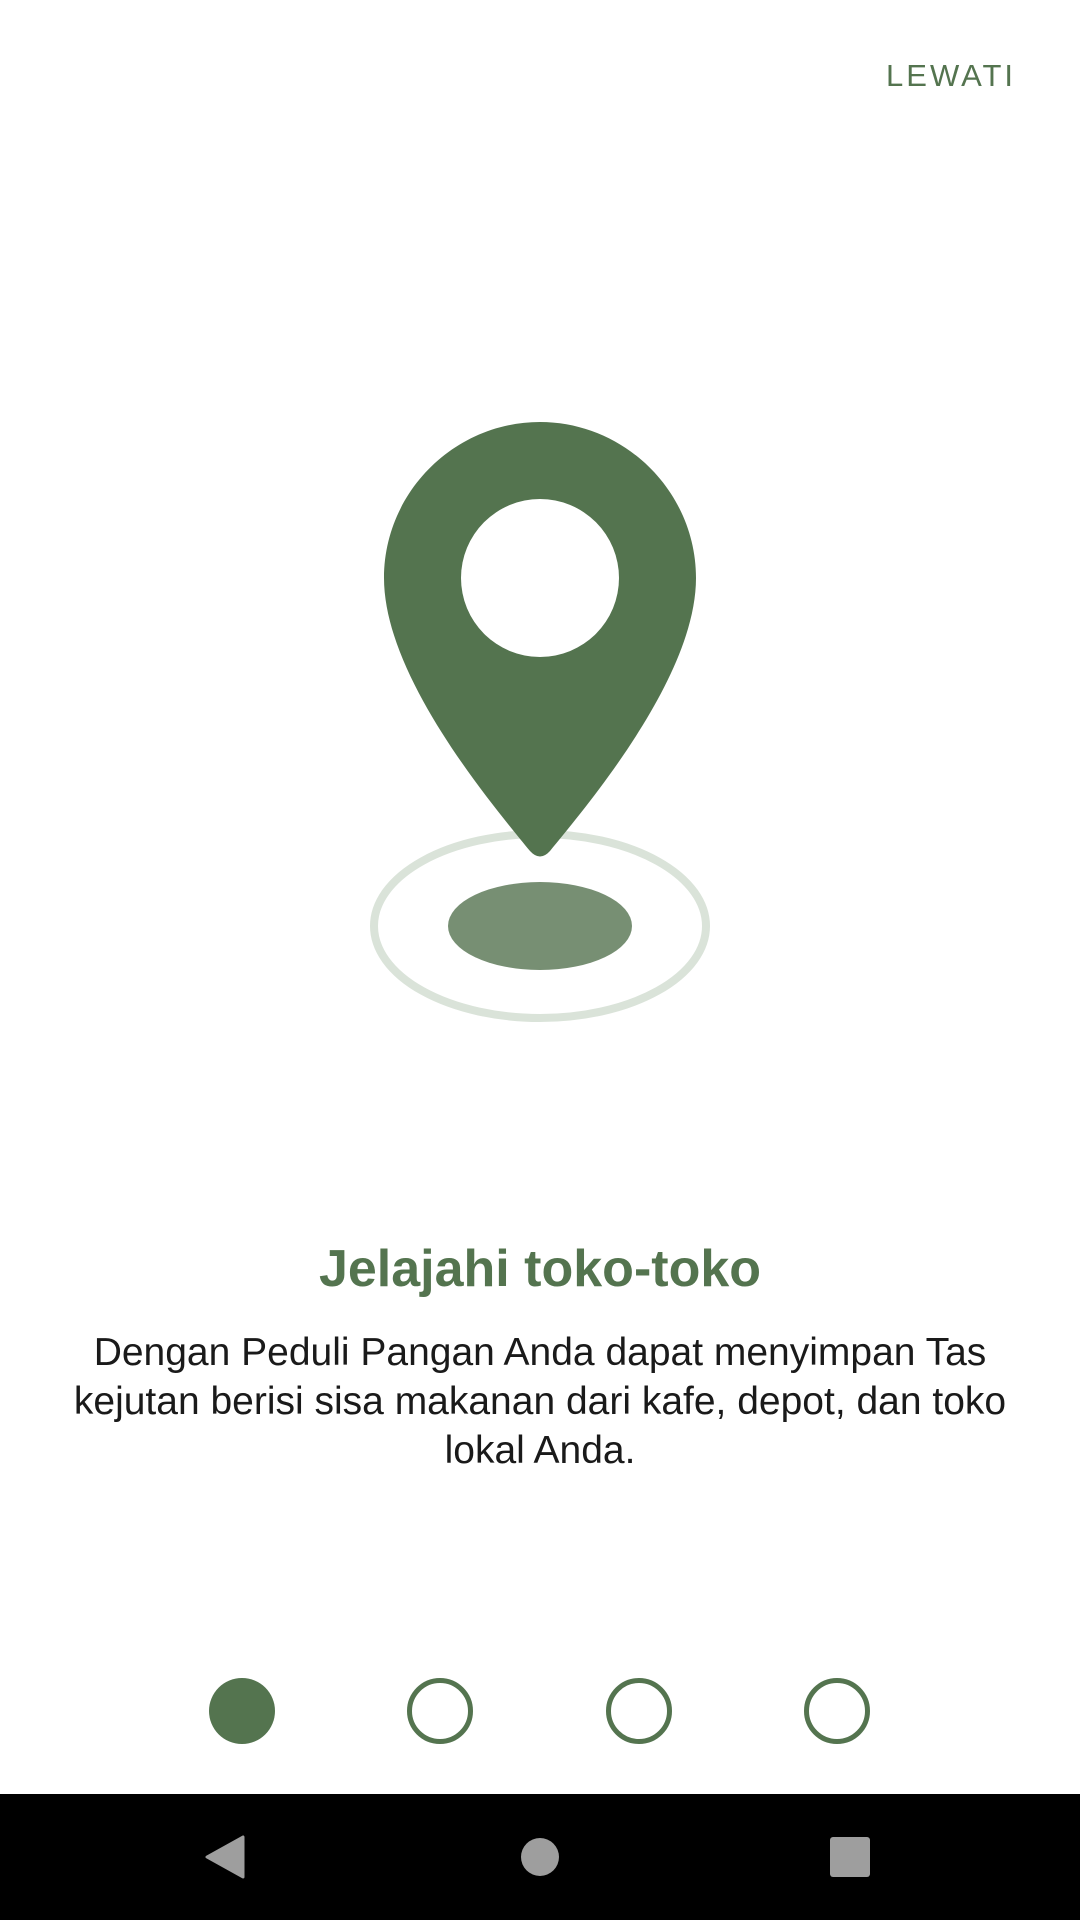 The height and width of the screenshot is (1920, 1080). I want to click on home-icon, so click(540, 1857).